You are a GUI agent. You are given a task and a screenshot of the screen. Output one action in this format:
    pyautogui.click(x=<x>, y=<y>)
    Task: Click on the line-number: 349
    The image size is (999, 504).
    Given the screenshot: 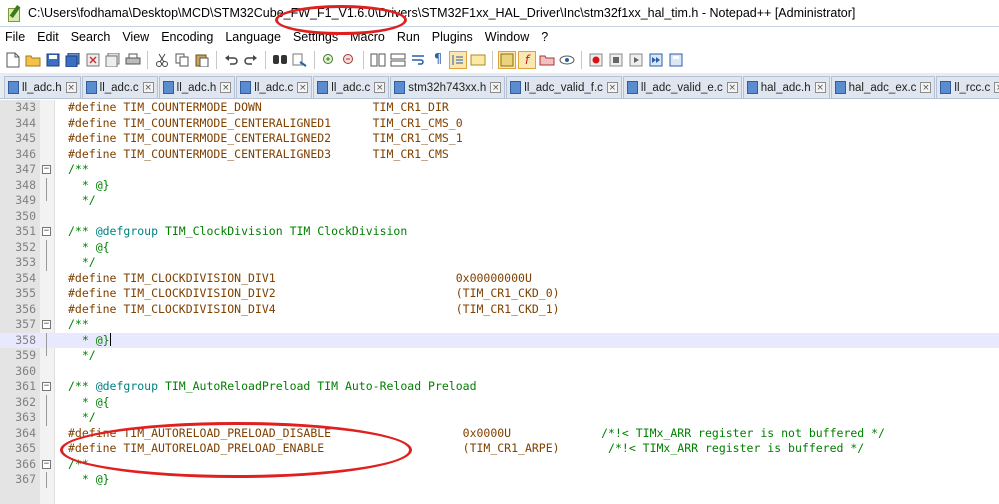 What is the action you would take?
    pyautogui.click(x=25, y=200)
    